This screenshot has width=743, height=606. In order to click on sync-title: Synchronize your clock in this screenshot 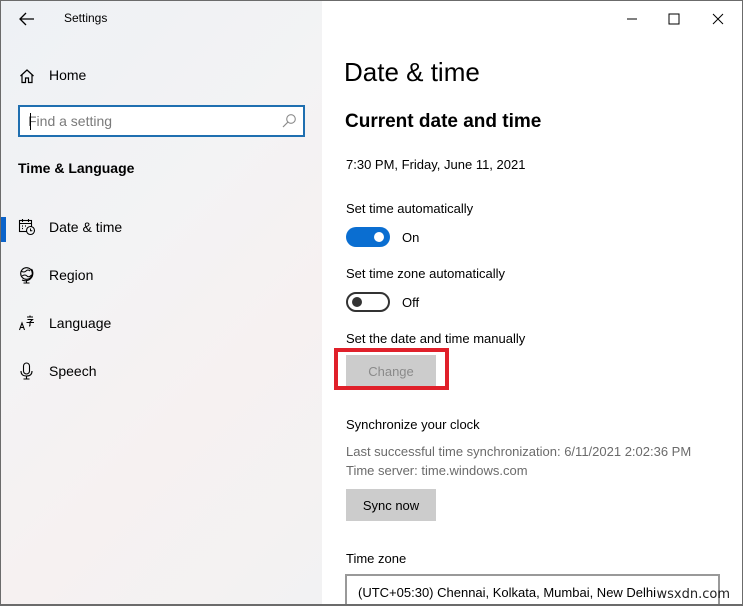, I will do `click(413, 424)`.